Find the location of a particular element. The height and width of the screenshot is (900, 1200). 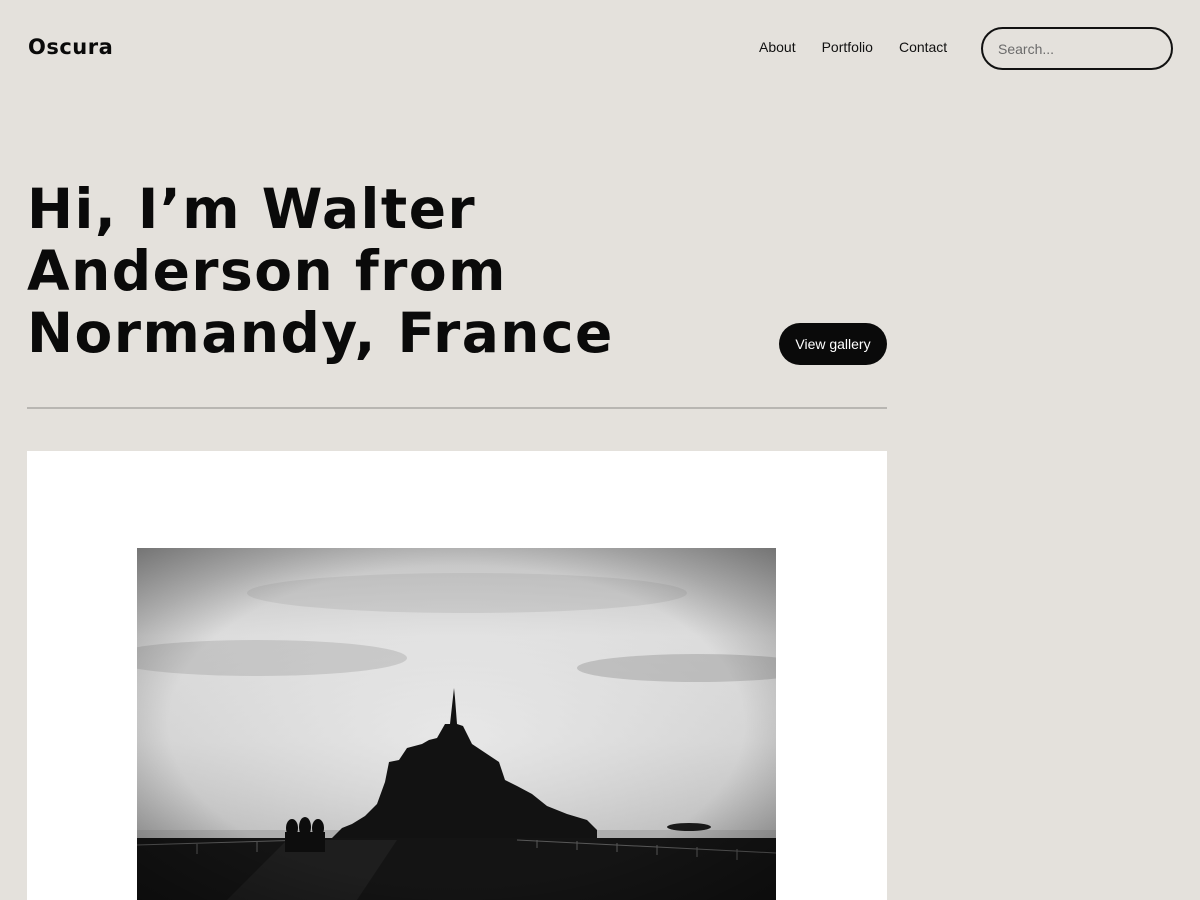

divider is located at coordinates (457, 408).